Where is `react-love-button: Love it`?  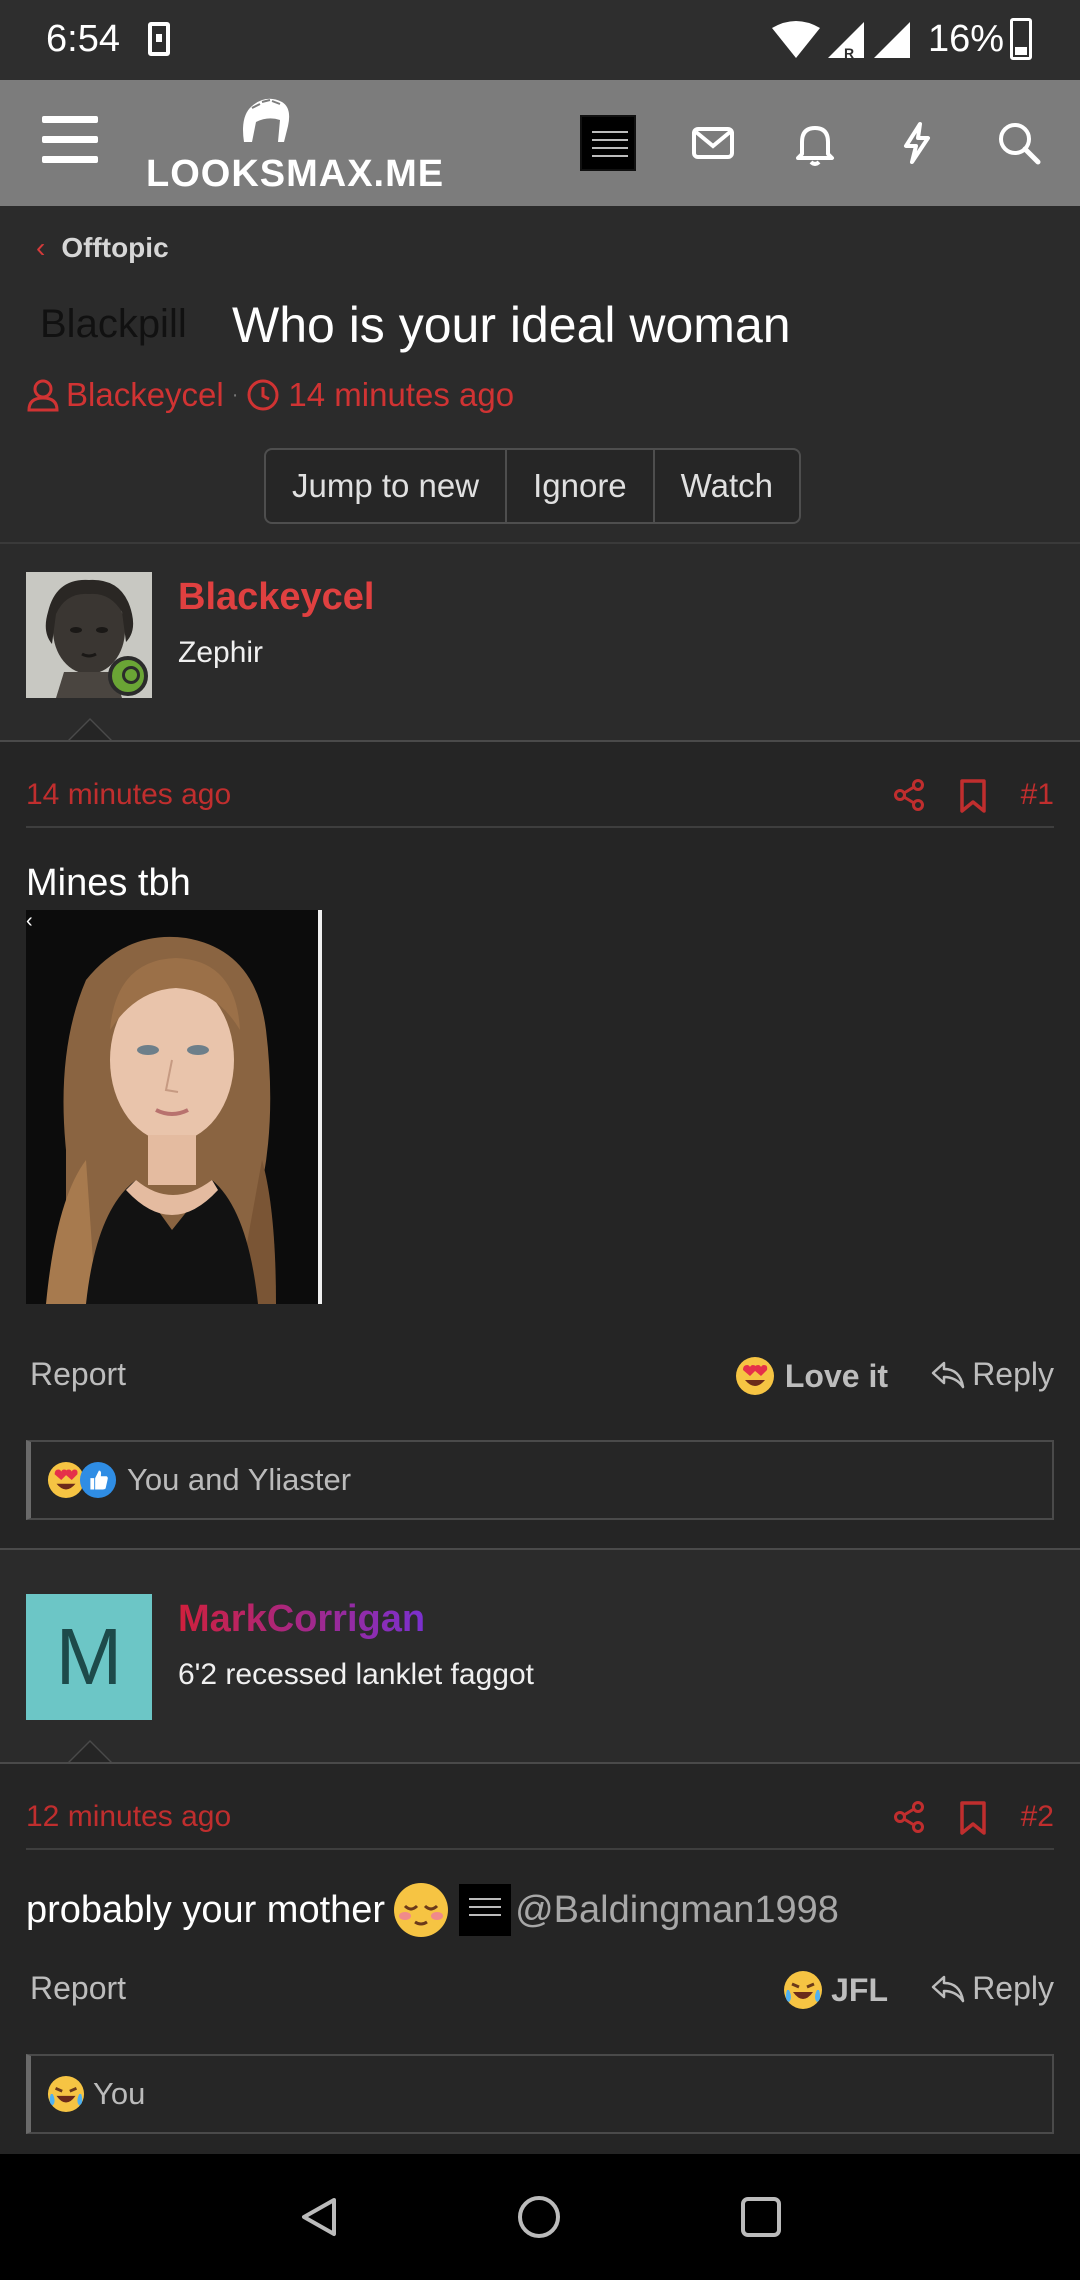 react-love-button: Love it is located at coordinates (811, 1376).